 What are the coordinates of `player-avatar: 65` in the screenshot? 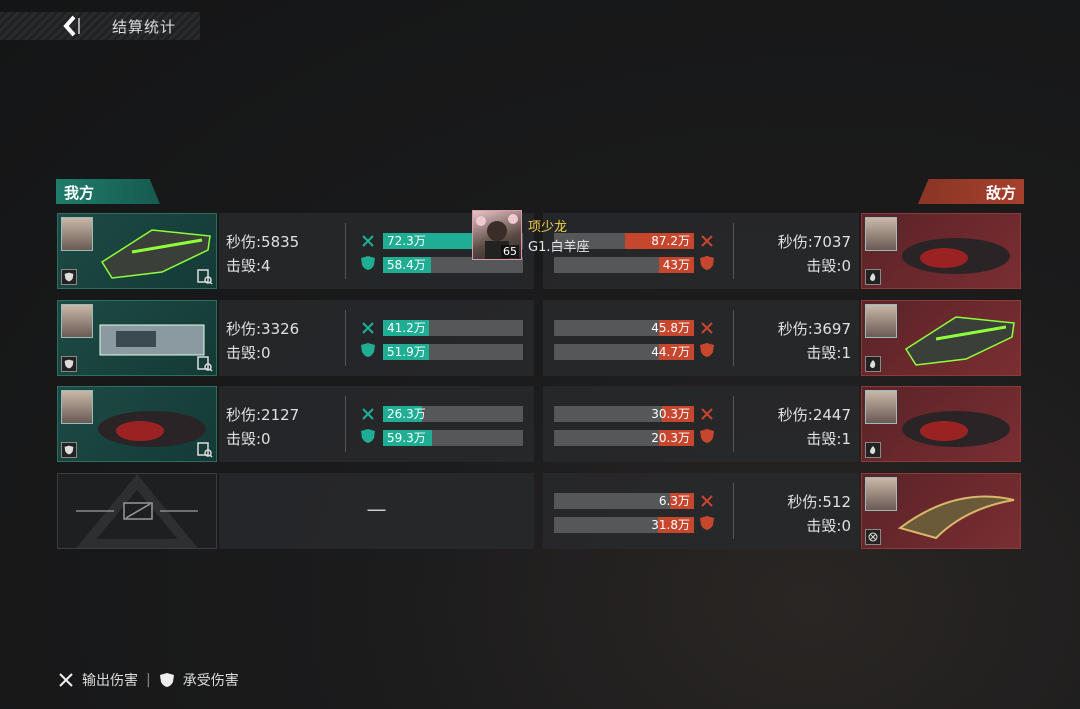 It's located at (497, 235).